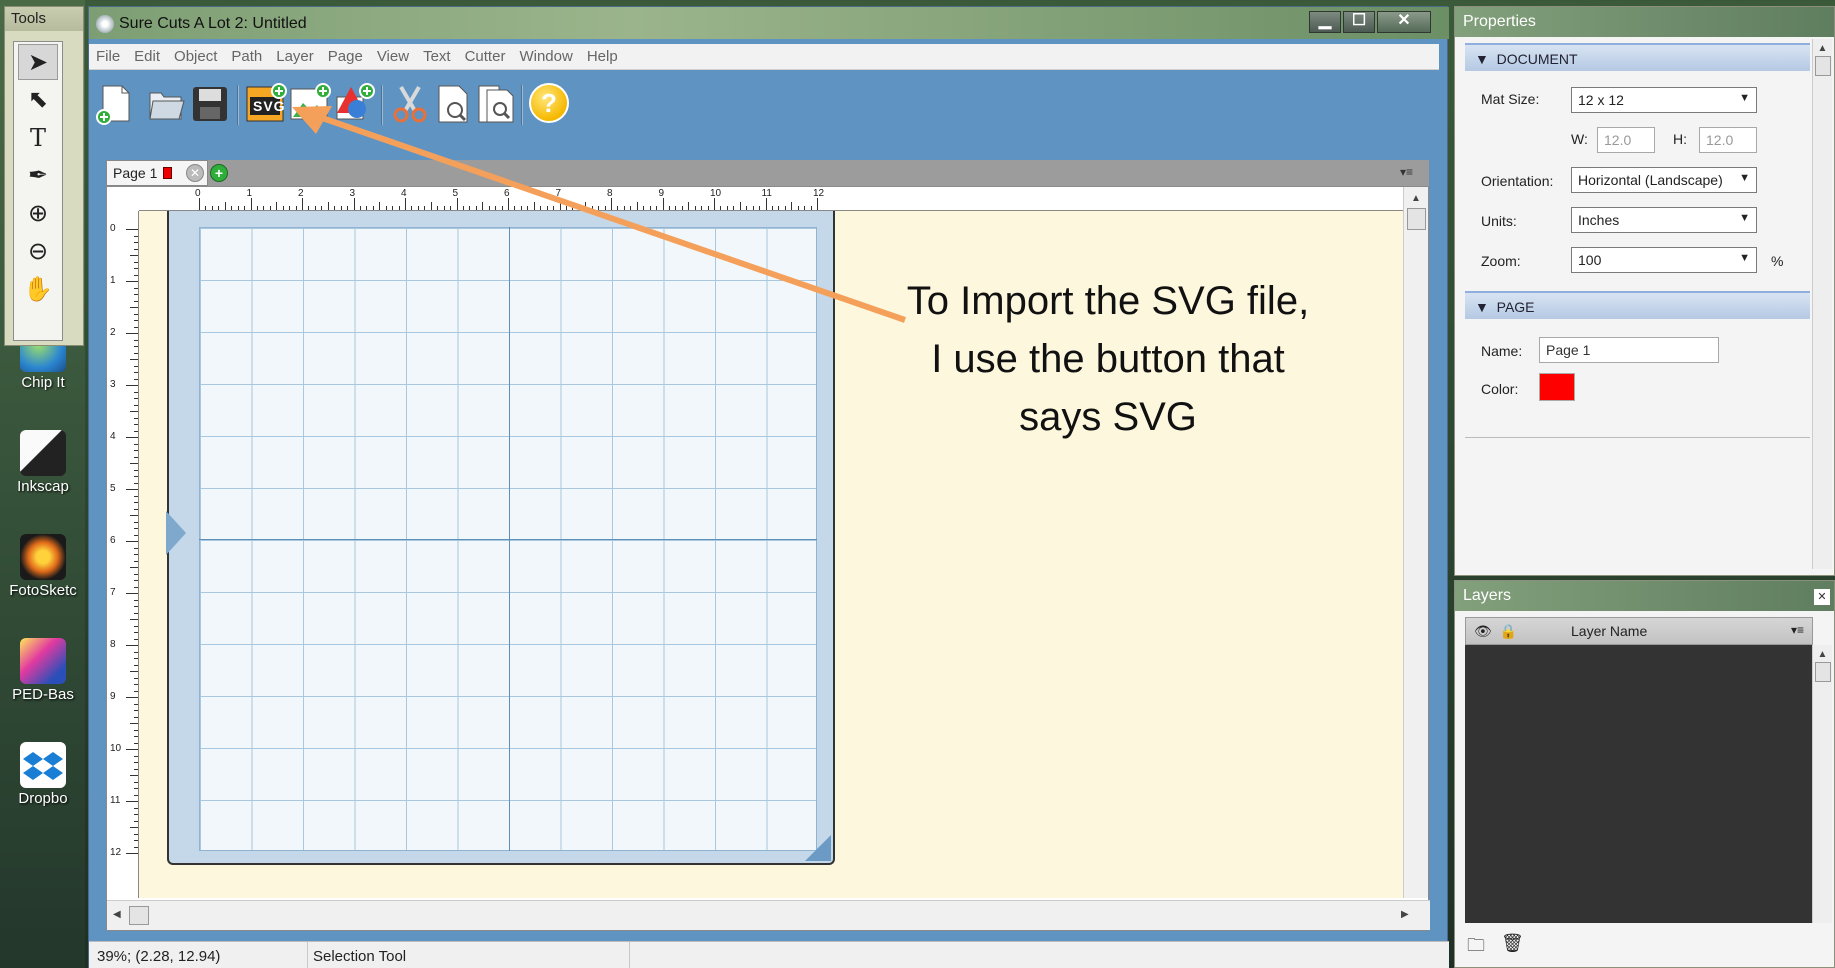 This screenshot has height=968, width=1835. I want to click on orientation-select: Horizontal (Landscape), so click(1664, 180).